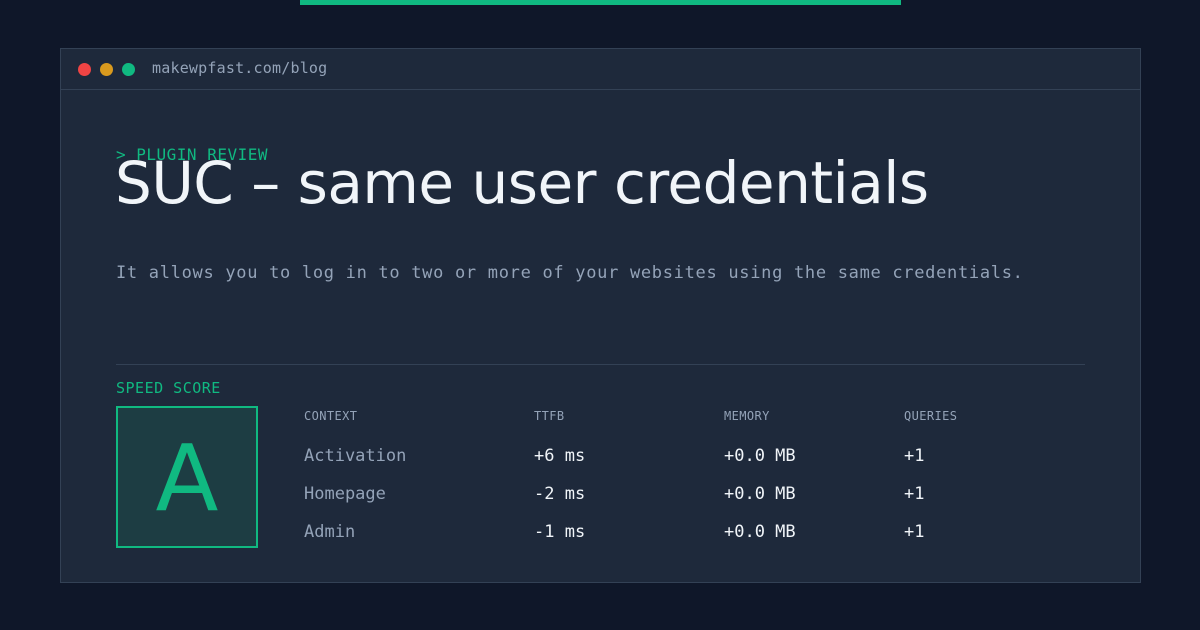 The height and width of the screenshot is (630, 1200). I want to click on speed-score-label: SPEED SCORE, so click(168, 388).